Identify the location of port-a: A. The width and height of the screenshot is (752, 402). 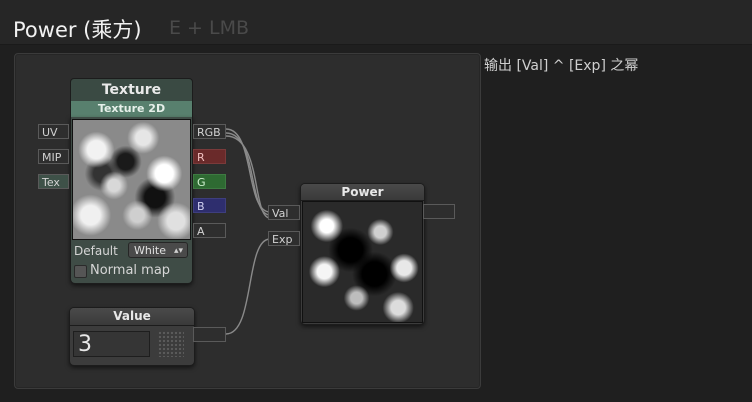
(209, 230).